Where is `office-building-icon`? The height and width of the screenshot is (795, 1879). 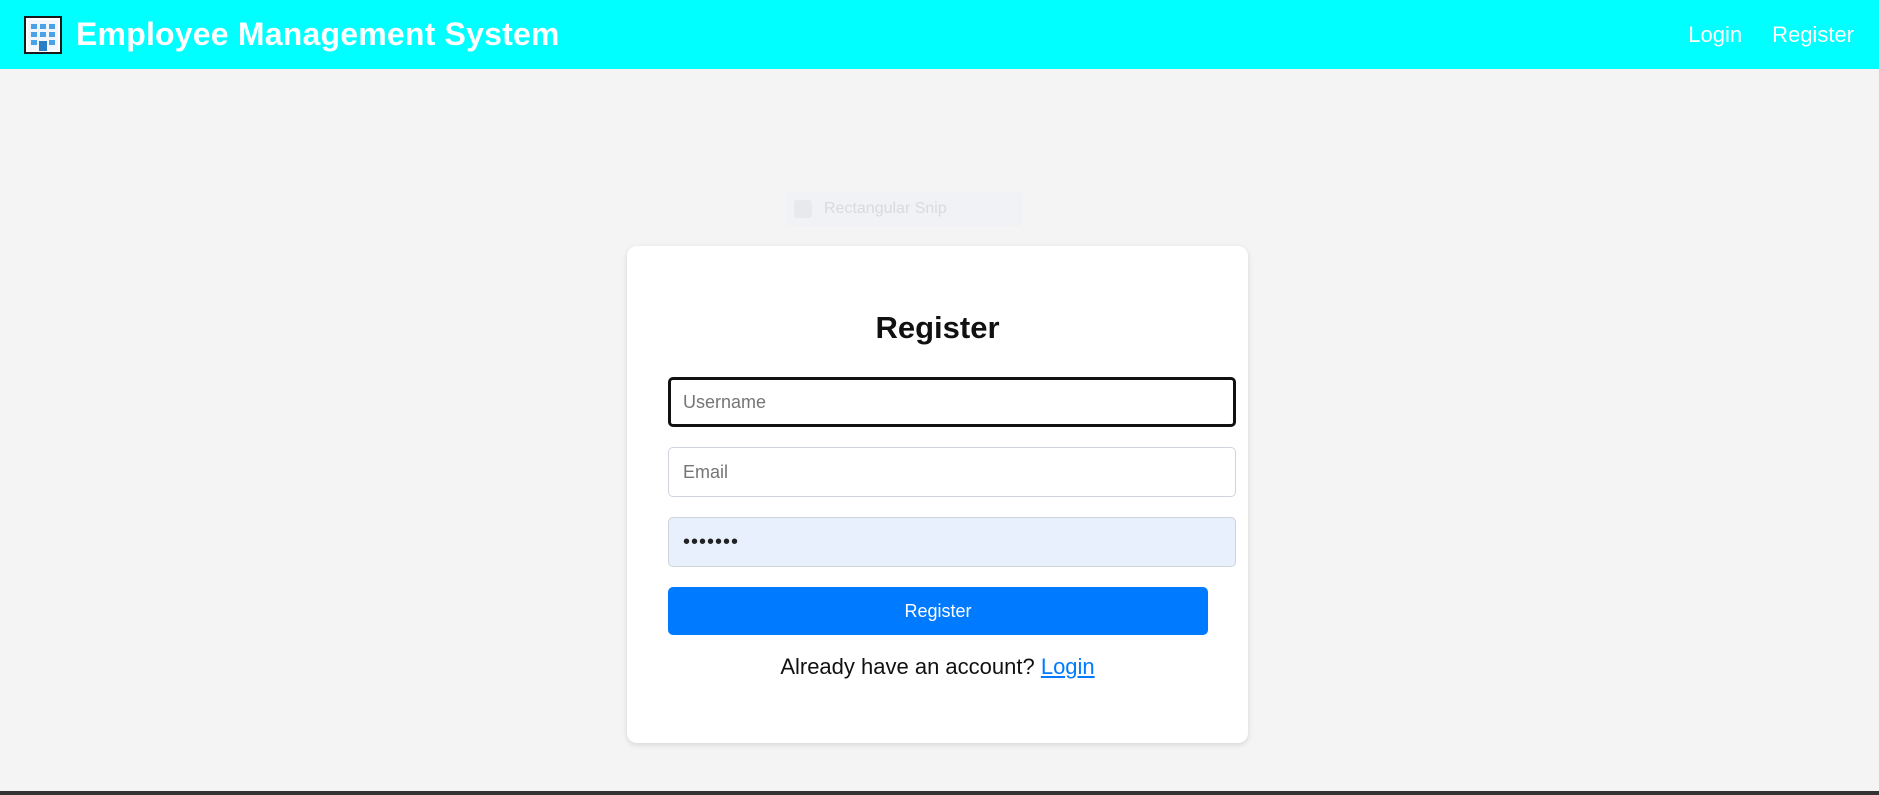
office-building-icon is located at coordinates (43, 34).